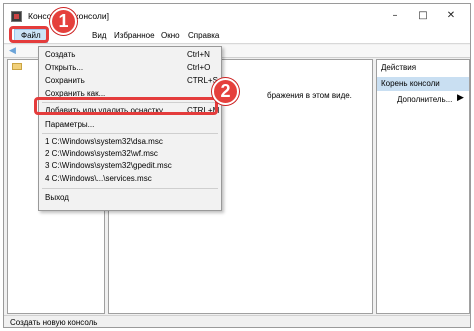  I want to click on menu-item-label: 3 C:\Windows\system32\gpedit.msc, so click(108, 165).